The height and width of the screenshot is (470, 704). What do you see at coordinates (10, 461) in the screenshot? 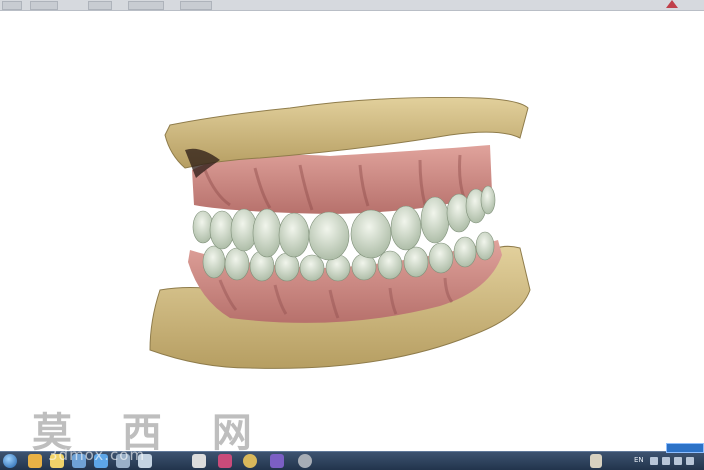
I see `start-button` at bounding box center [10, 461].